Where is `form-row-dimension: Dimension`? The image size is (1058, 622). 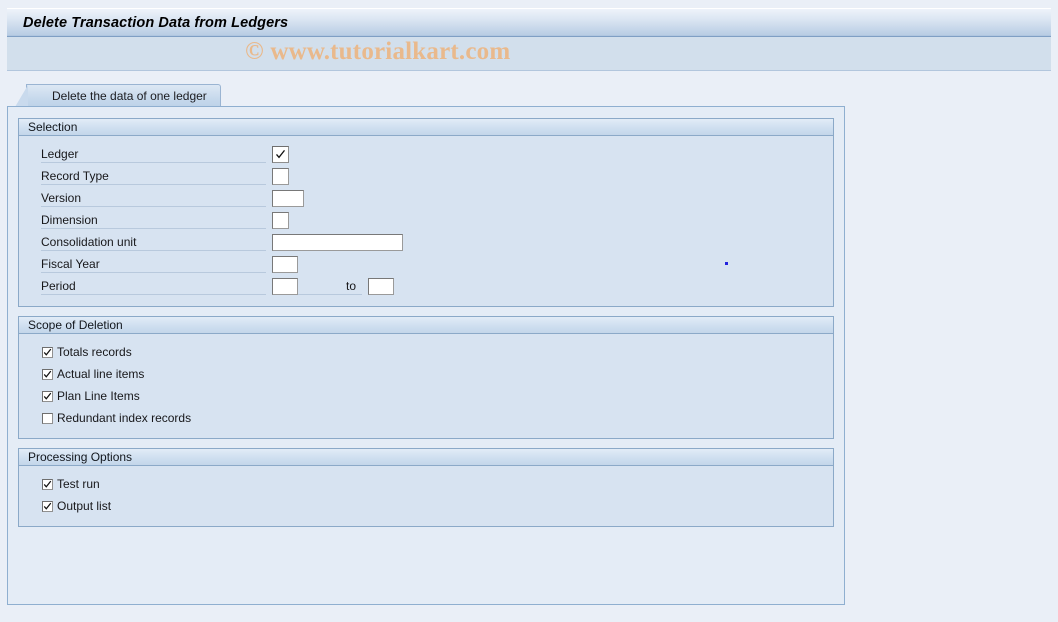 form-row-dimension: Dimension is located at coordinates (426, 220).